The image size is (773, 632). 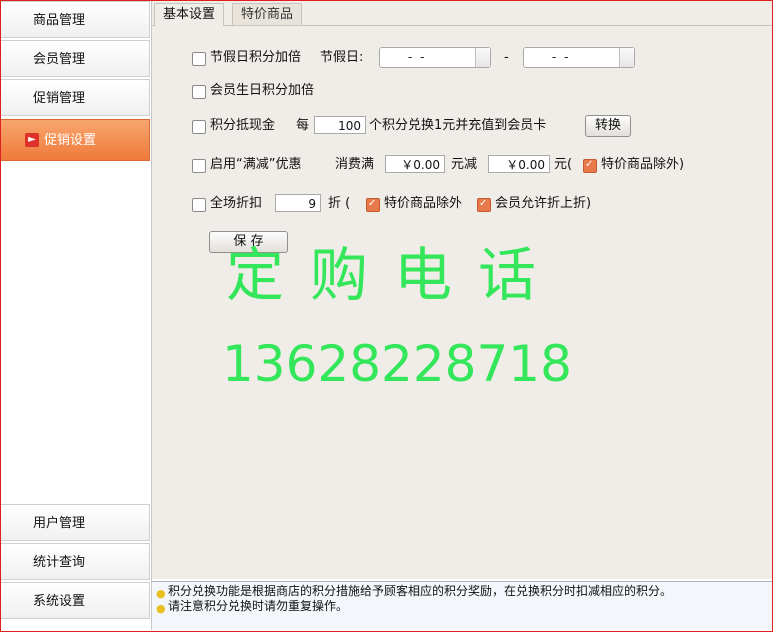 I want to click on points-cash-prefix: 每, so click(x=303, y=125).